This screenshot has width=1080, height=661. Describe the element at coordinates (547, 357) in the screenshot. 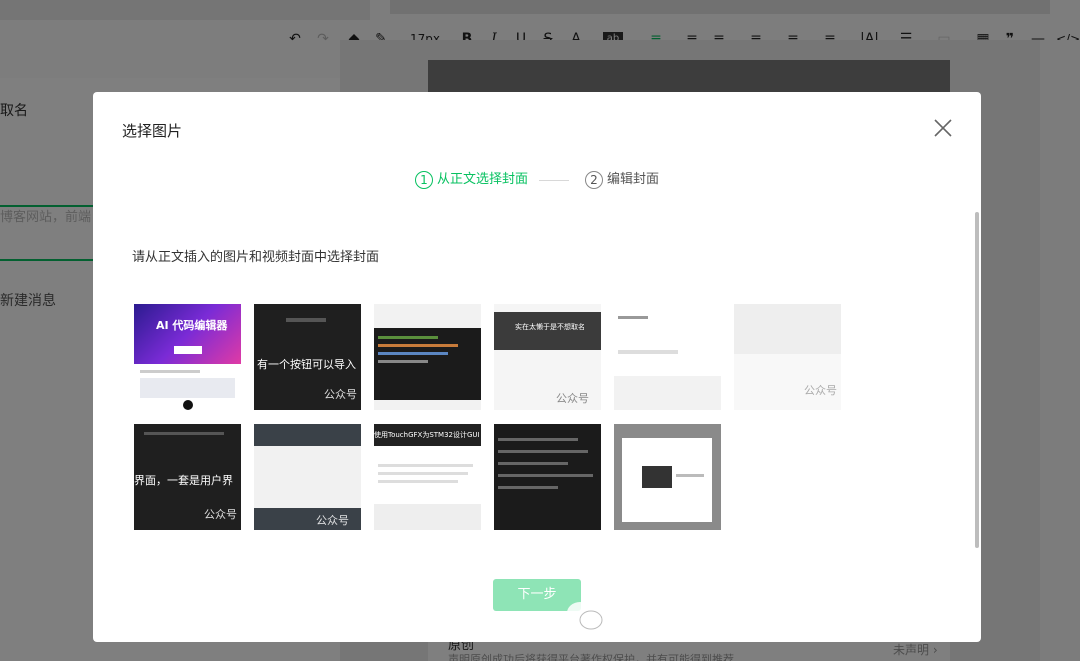

I see `image-thumbnail: 实在太懒于是不想取名 公众号` at that location.